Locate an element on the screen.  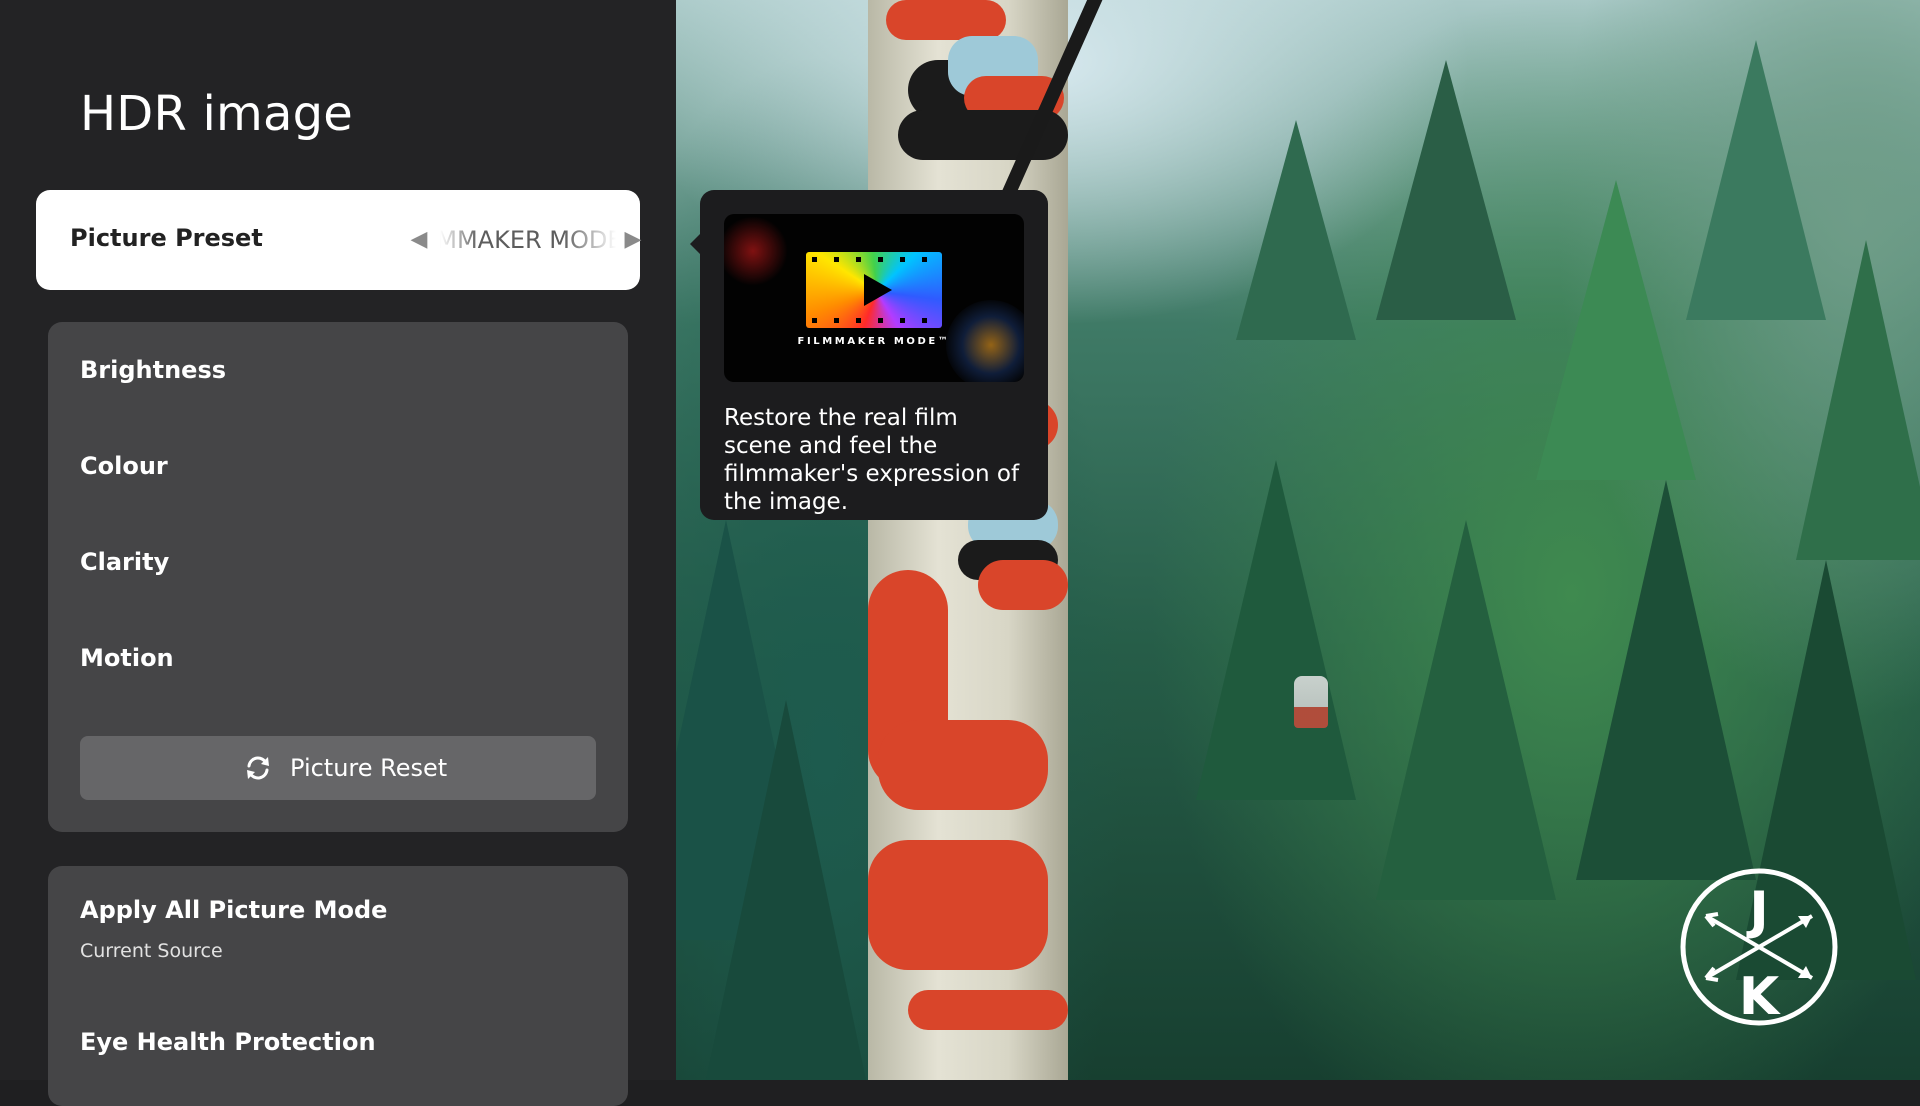
totem-pole is located at coordinates (968, 540).